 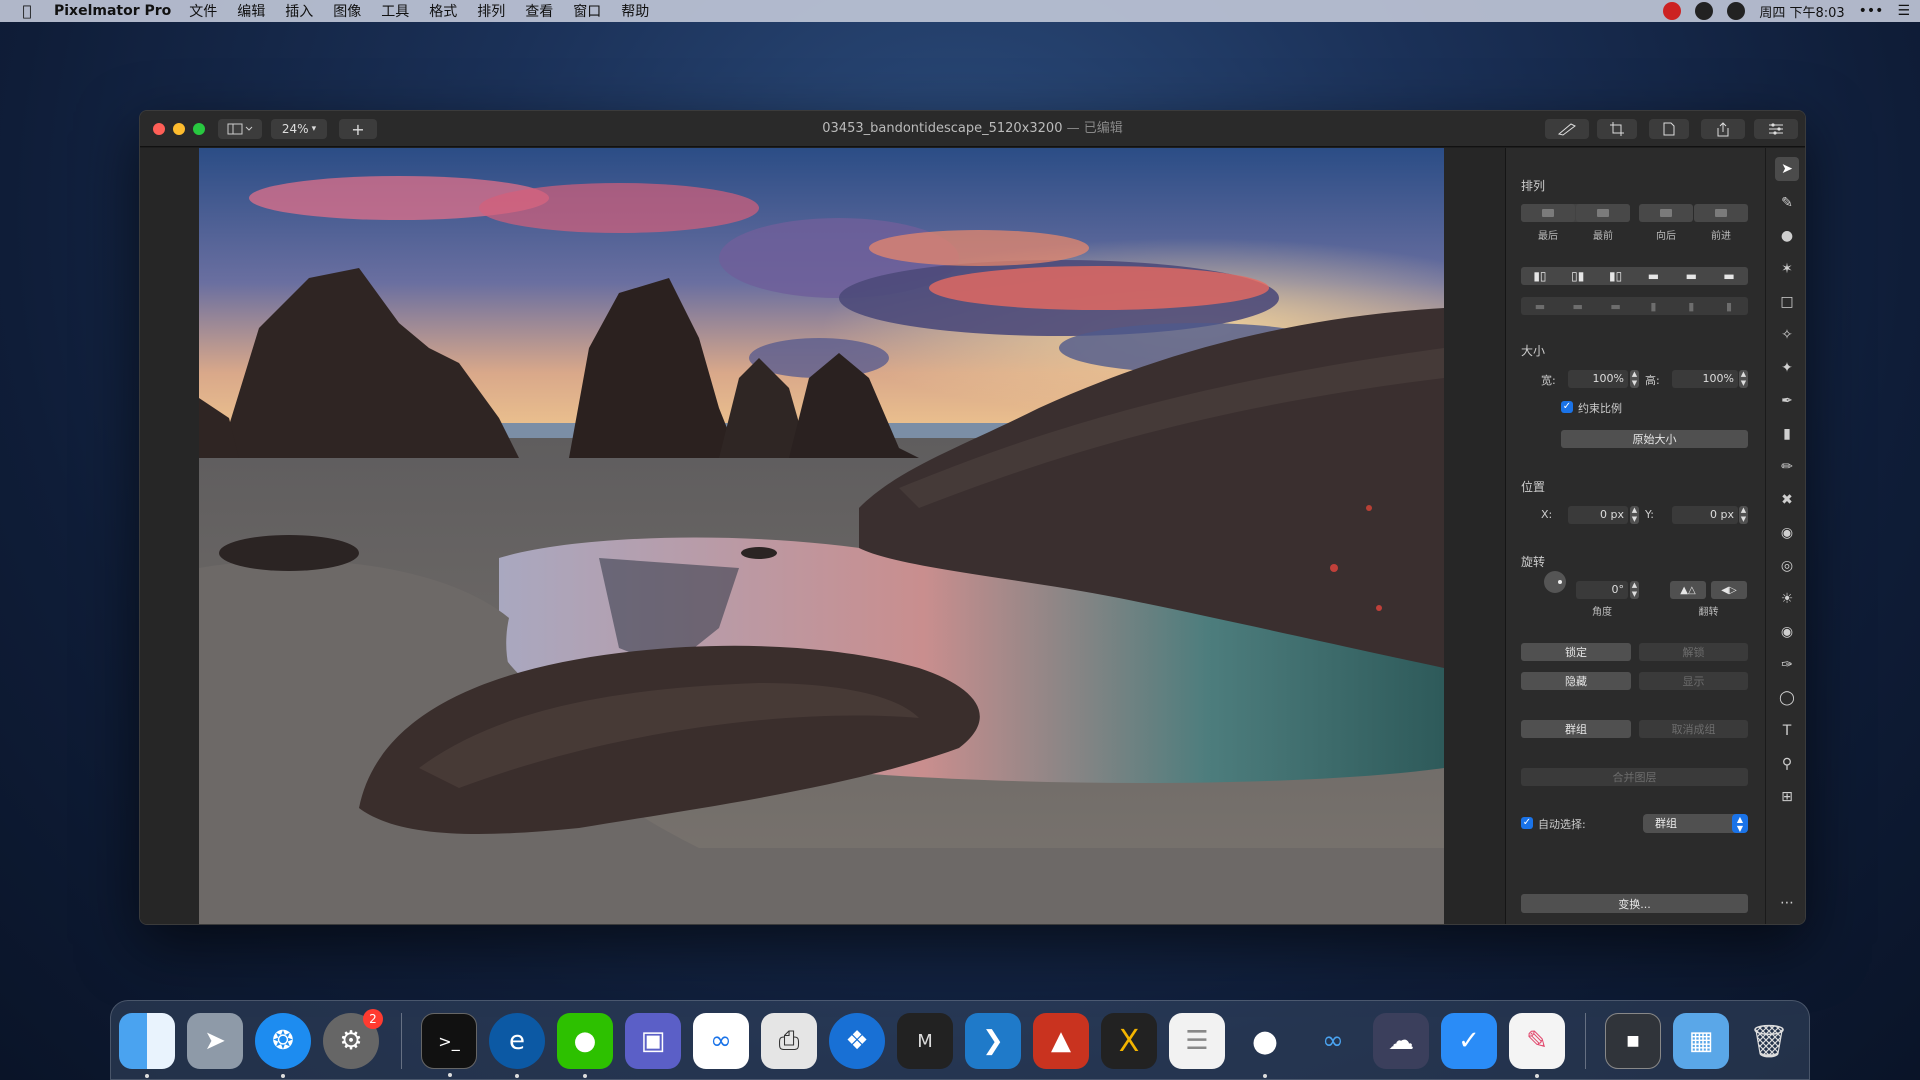 What do you see at coordinates (993, 1041) in the screenshot?
I see `vscode-icon: ❯` at bounding box center [993, 1041].